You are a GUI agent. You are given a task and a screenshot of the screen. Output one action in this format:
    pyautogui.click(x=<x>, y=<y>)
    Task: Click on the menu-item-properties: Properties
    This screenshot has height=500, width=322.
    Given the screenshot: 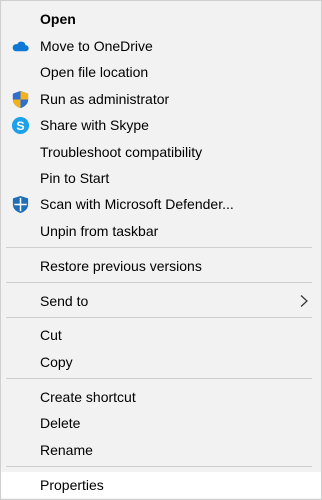 What is the action you would take?
    pyautogui.click(x=161, y=485)
    